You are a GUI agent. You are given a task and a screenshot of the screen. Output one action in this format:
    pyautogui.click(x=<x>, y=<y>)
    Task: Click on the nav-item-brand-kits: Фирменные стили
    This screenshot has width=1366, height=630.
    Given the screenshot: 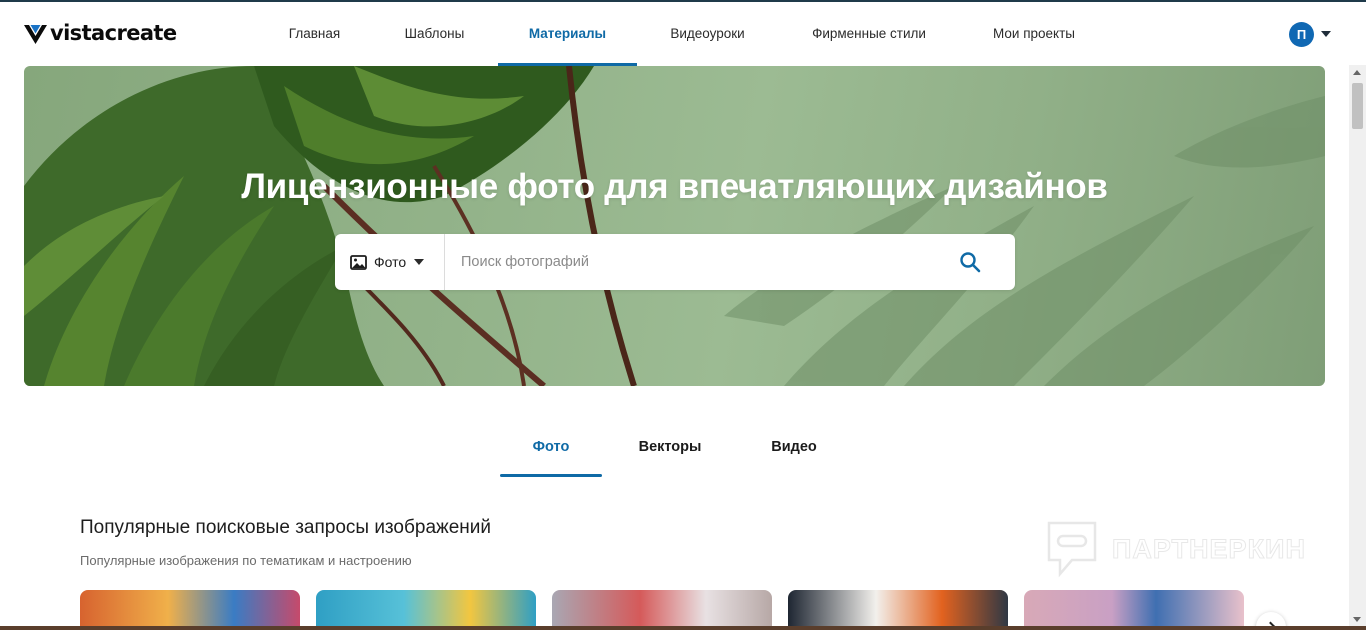 What is the action you would take?
    pyautogui.click(x=869, y=33)
    